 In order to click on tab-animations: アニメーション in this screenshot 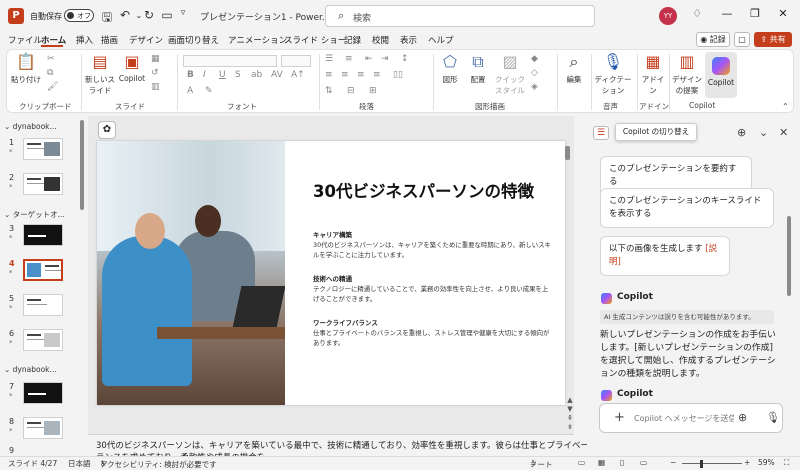, I will do `click(257, 40)`.